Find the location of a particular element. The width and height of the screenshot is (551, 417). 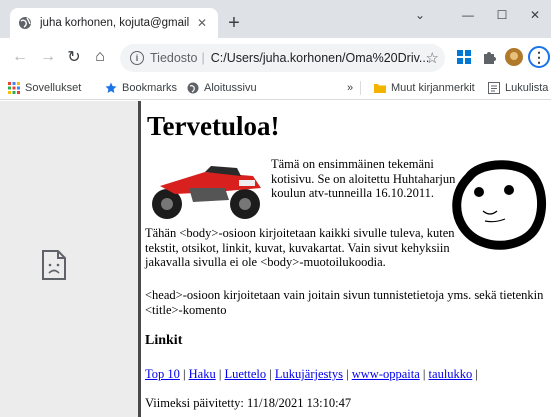

link-top-10: Top 10 is located at coordinates (162, 374).